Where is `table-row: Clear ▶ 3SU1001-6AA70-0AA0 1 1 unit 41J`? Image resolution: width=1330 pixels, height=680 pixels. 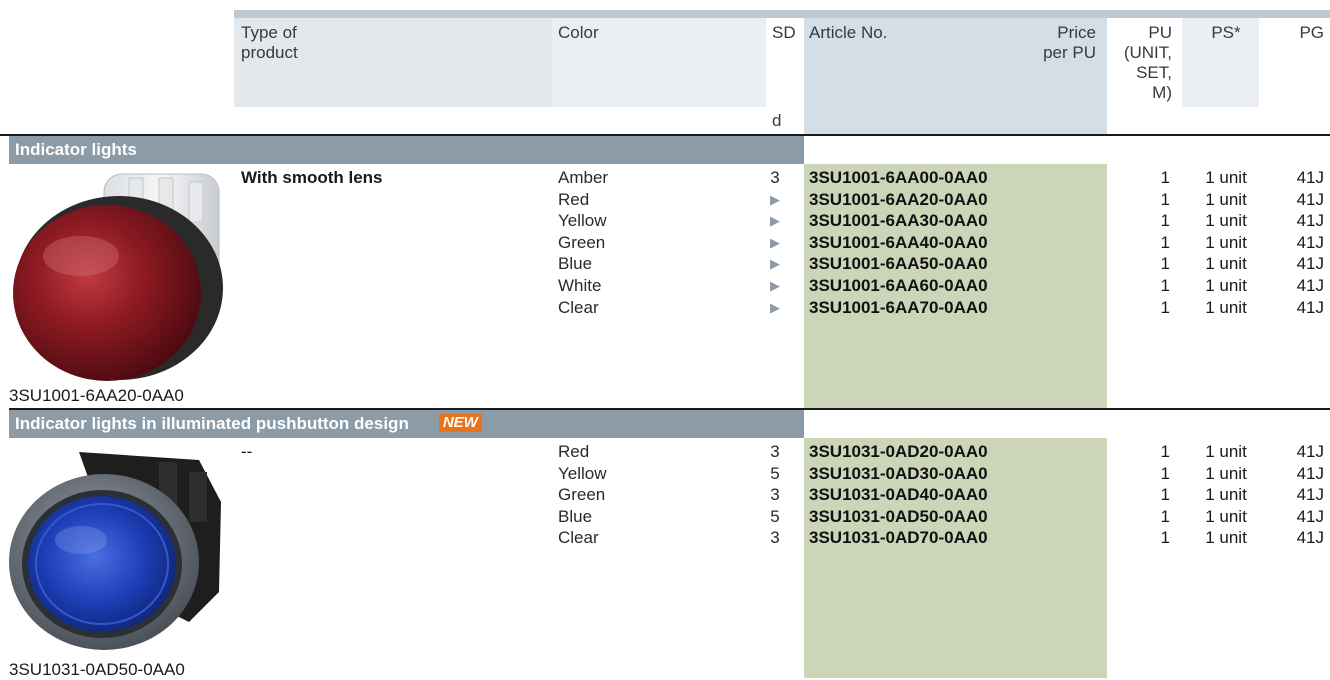 table-row: Clear ▶ 3SU1001-6AA70-0AA0 1 1 unit 41J is located at coordinates (665, 308).